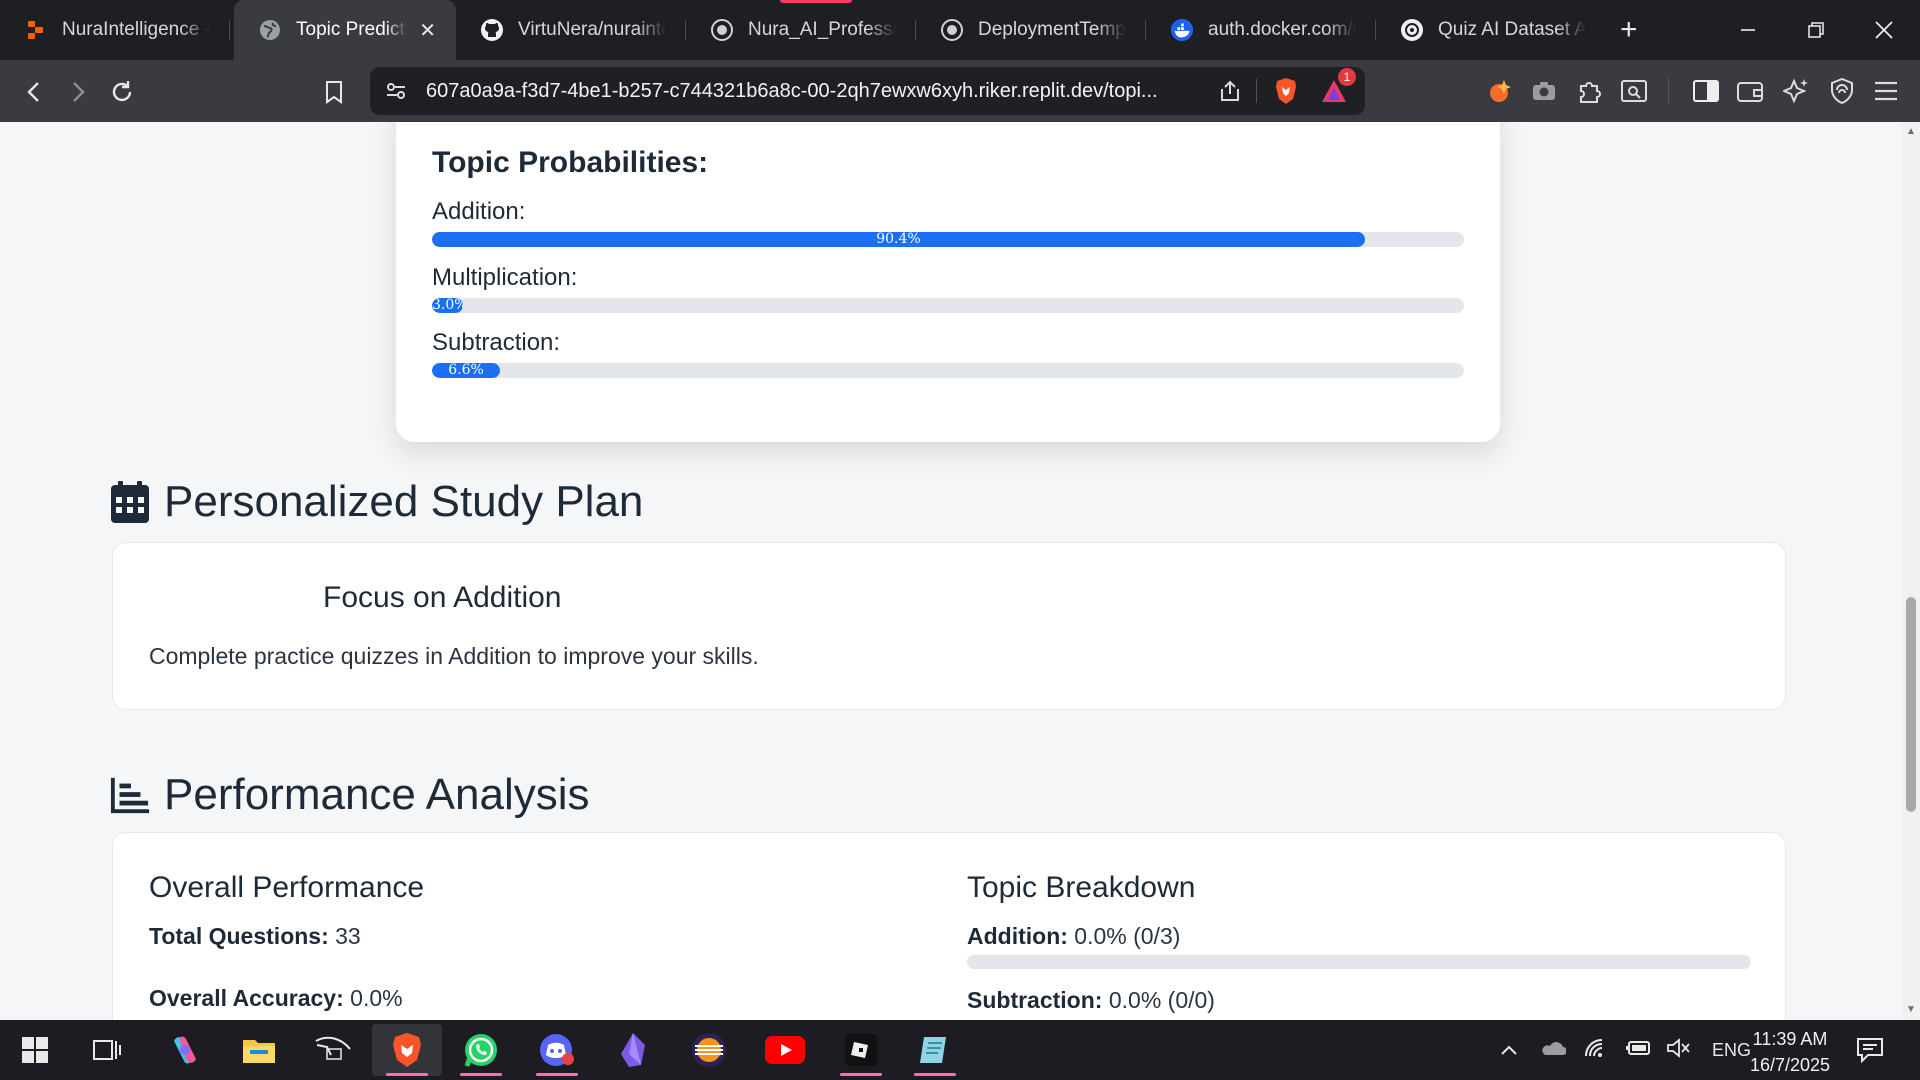 This screenshot has height=1080, width=1920. I want to click on windows-taskbar: ENG 11:39 AM 16/7/2025, so click(960, 1050).